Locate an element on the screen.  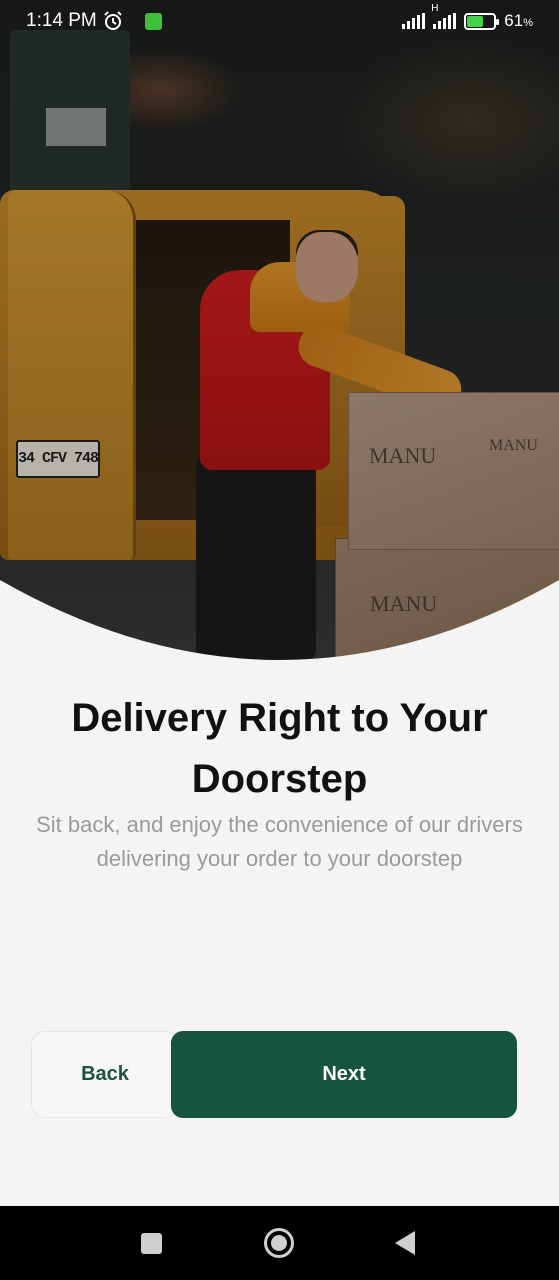
back-button: Back is located at coordinates (105, 1074).